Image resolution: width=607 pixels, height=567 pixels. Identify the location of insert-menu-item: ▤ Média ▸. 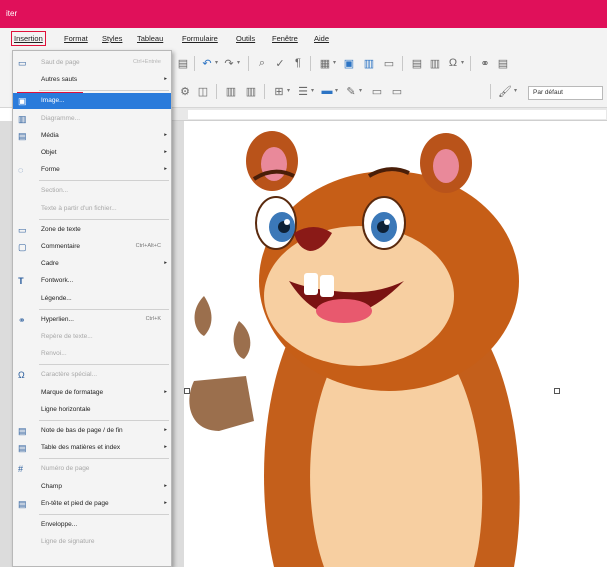
(92, 136).